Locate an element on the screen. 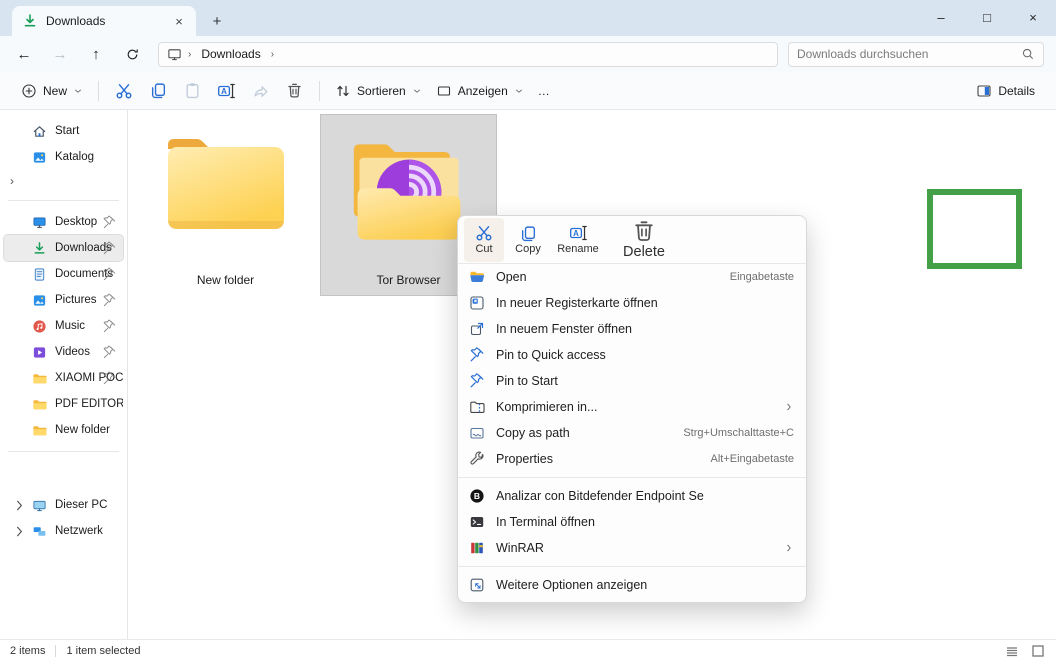 Image resolution: width=1056 pixels, height=661 pixels. maximize-button: □ is located at coordinates (987, 17).